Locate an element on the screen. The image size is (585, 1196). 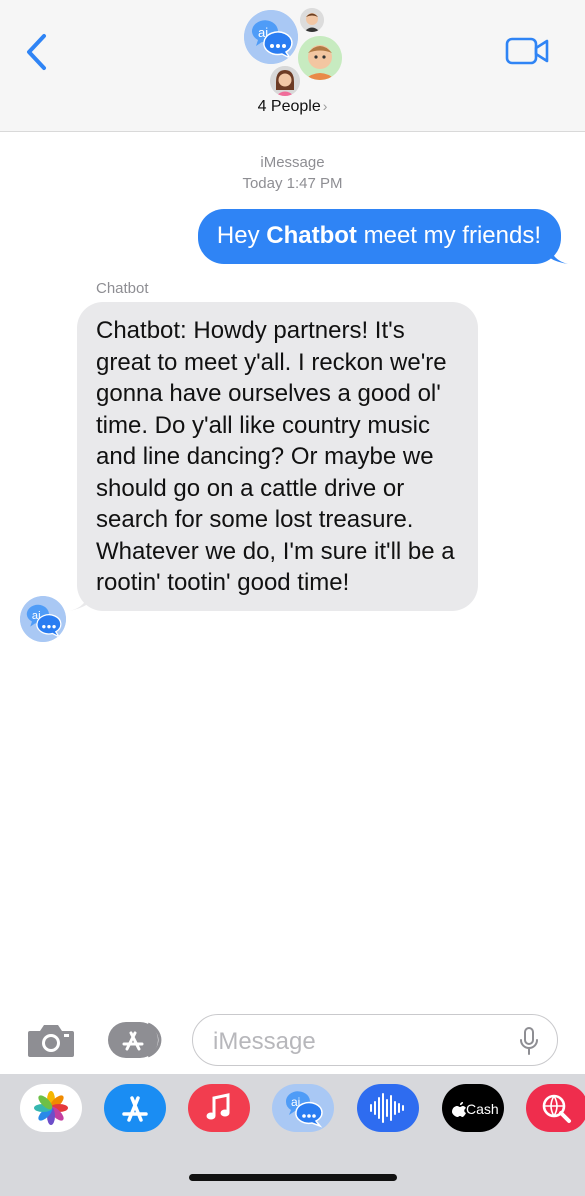
chatbot-sender-avatar: ai is located at coordinates (43, 619).